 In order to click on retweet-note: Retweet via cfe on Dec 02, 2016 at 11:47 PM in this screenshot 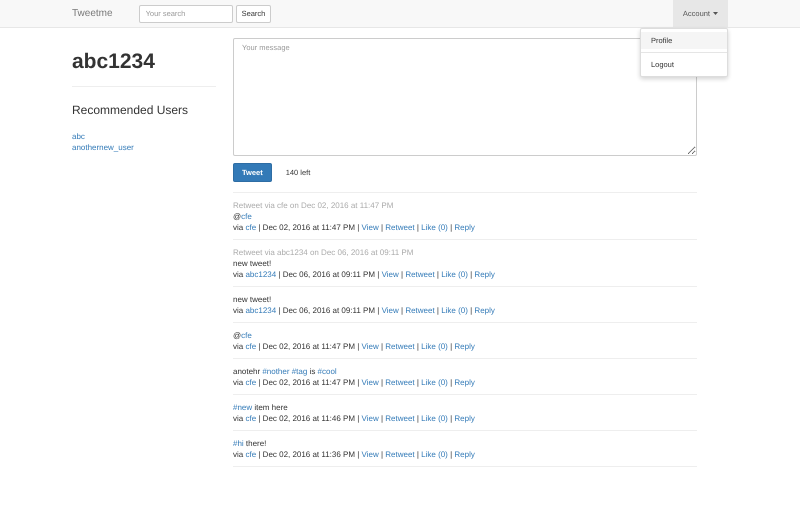, I will do `click(313, 205)`.